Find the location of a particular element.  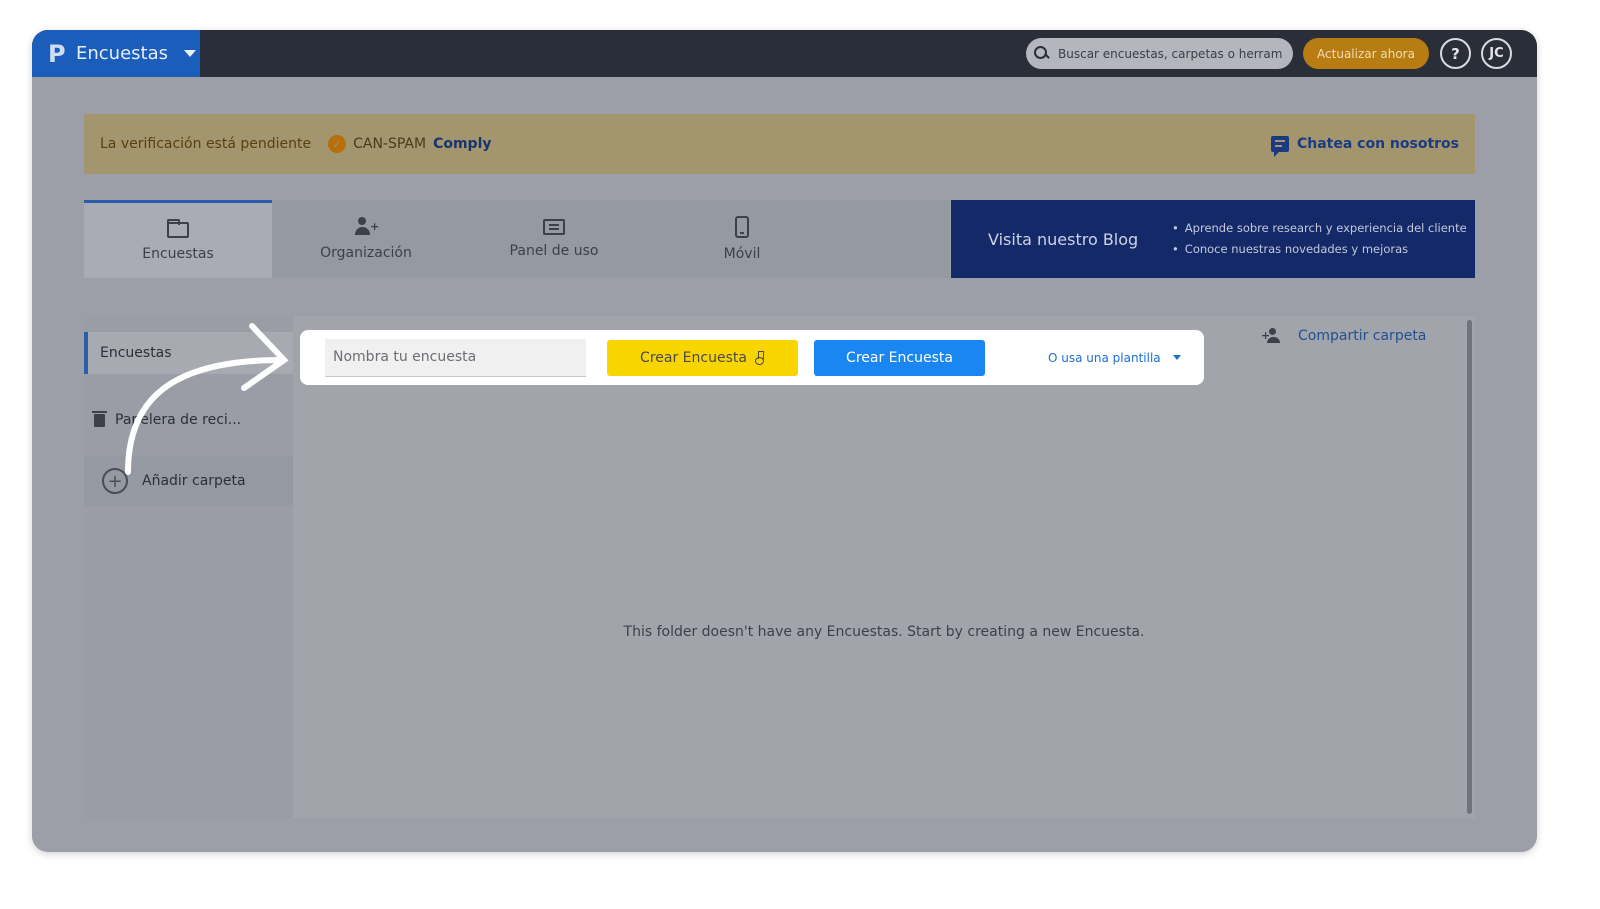

button-label: Crear Encuesta is located at coordinates (693, 357).